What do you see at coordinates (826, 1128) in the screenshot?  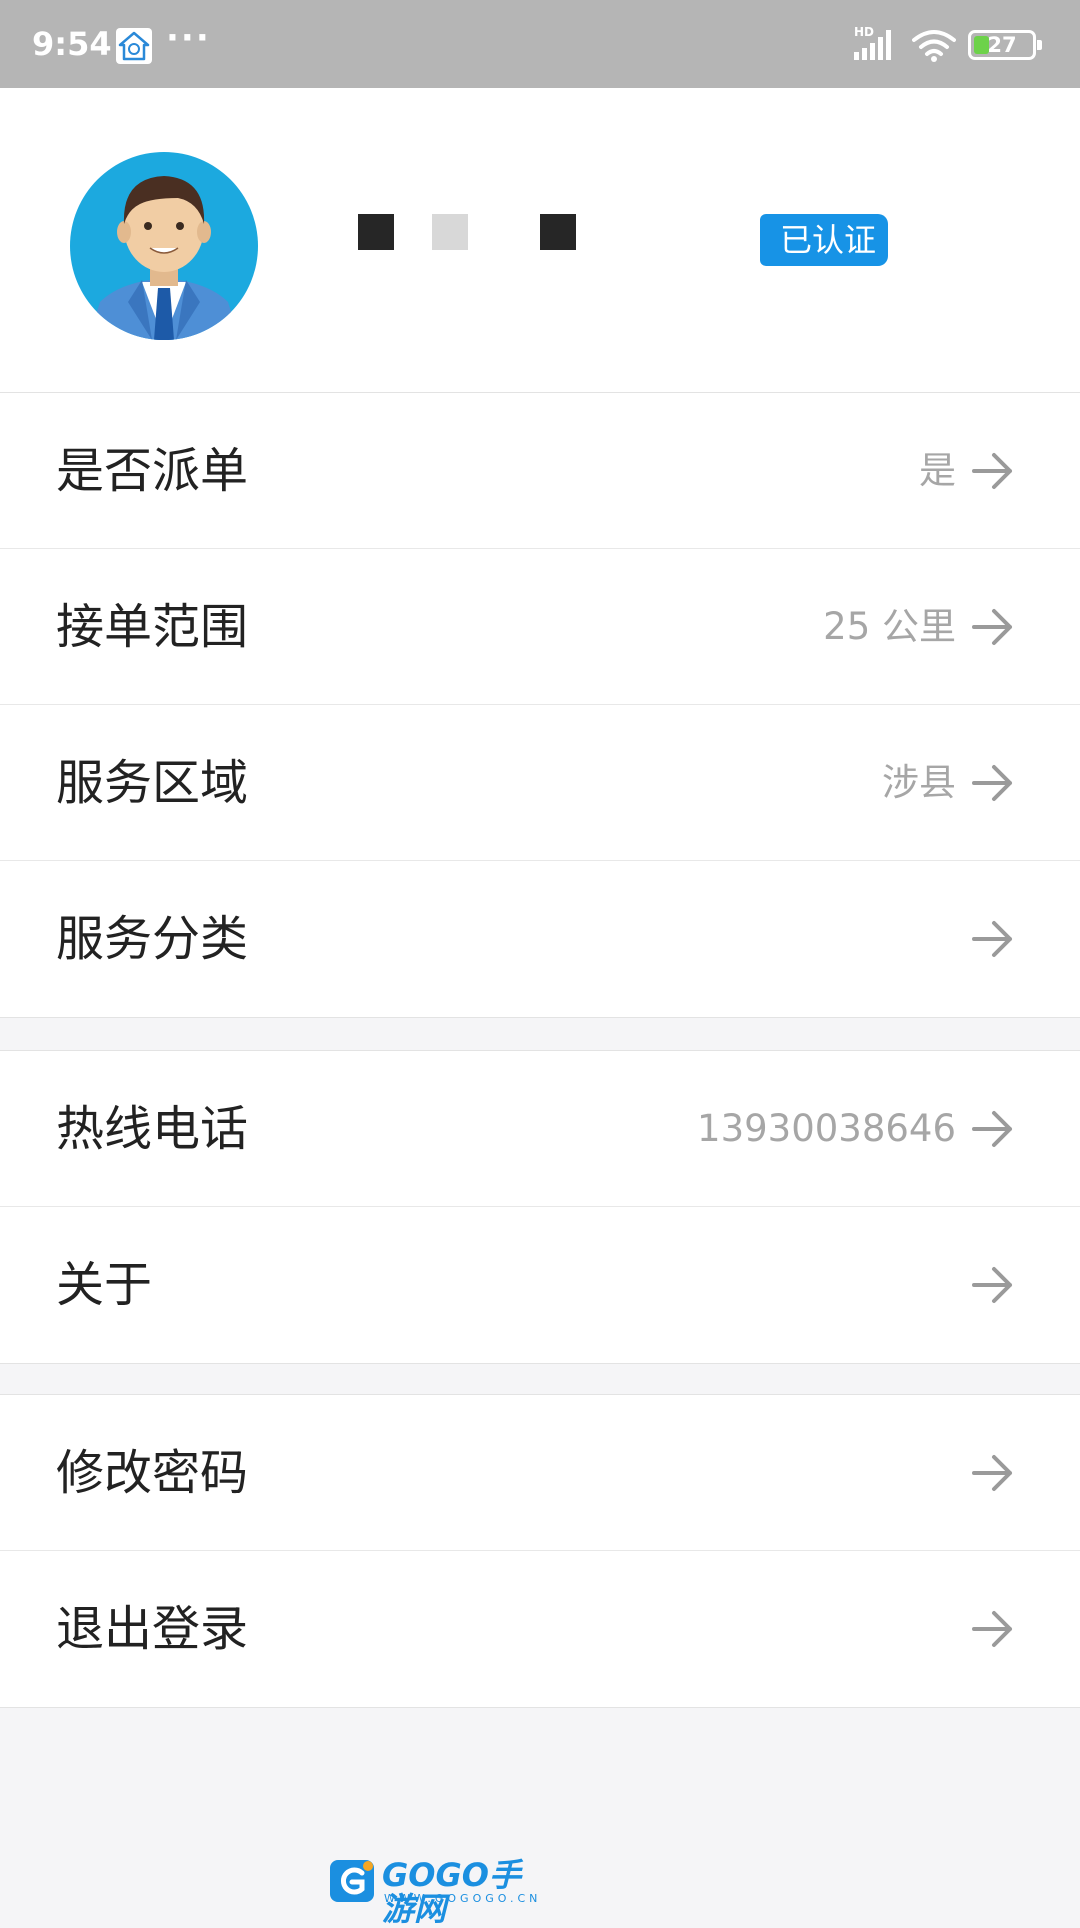 I see `row-value: 13930038646` at bounding box center [826, 1128].